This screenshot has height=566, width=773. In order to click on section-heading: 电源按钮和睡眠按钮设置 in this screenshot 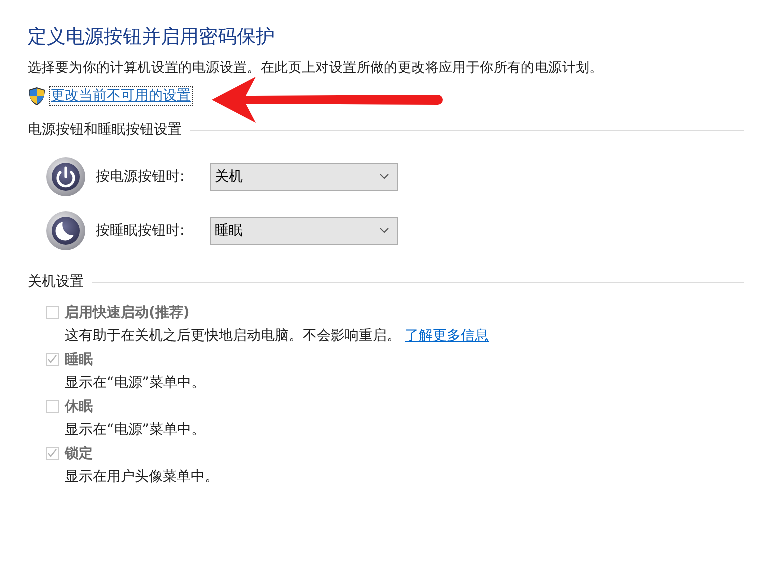, I will do `click(105, 130)`.